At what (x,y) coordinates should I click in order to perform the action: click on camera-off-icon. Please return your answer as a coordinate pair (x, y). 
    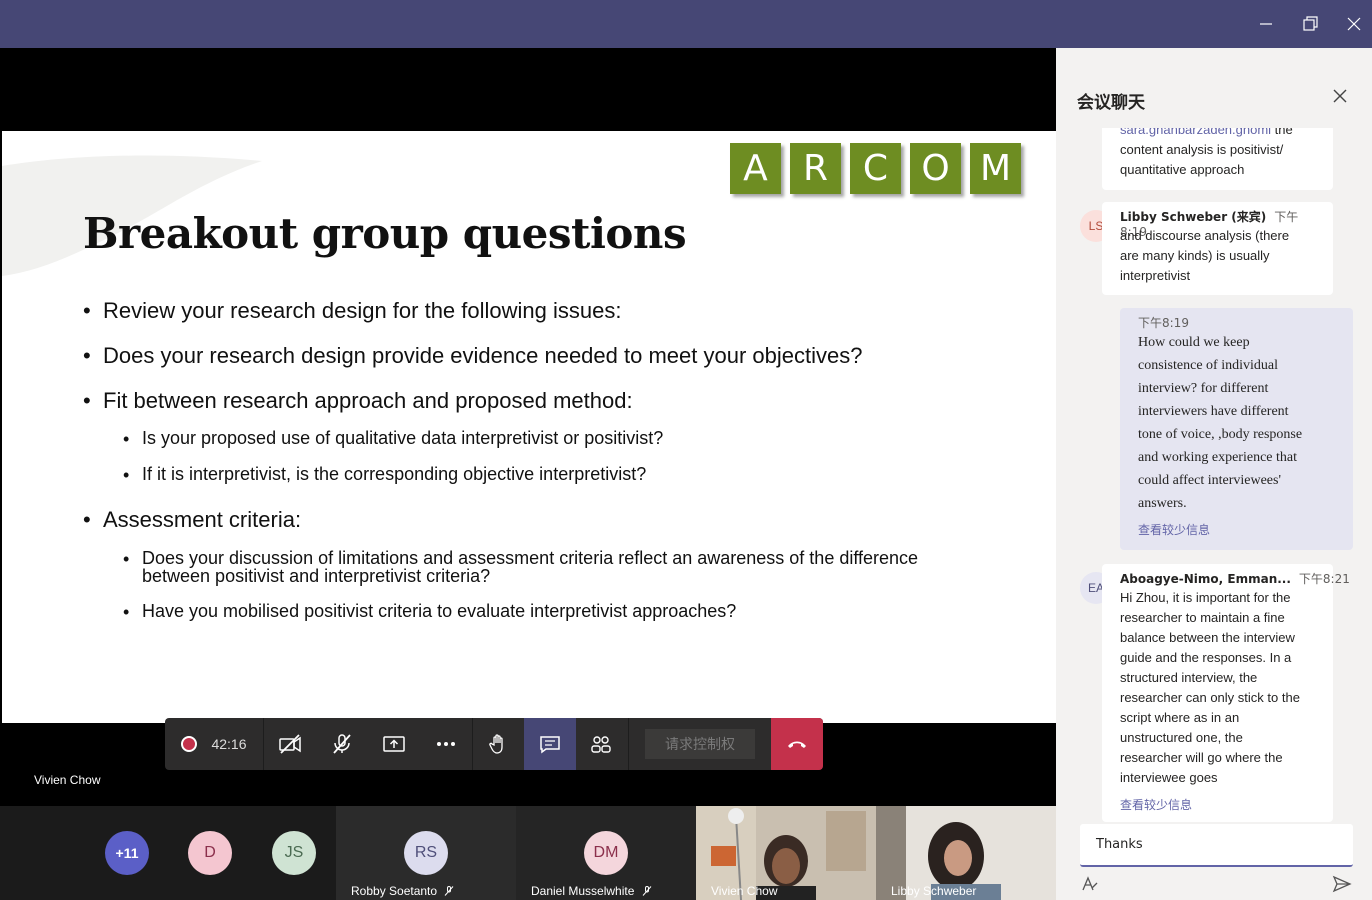
    Looking at the image, I should click on (290, 744).